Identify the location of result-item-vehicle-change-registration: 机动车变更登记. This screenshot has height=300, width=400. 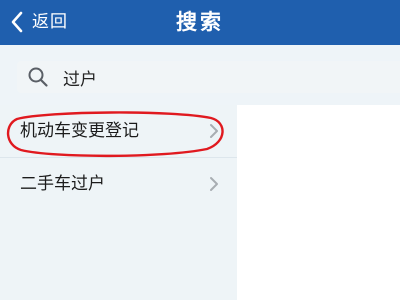
(118, 131).